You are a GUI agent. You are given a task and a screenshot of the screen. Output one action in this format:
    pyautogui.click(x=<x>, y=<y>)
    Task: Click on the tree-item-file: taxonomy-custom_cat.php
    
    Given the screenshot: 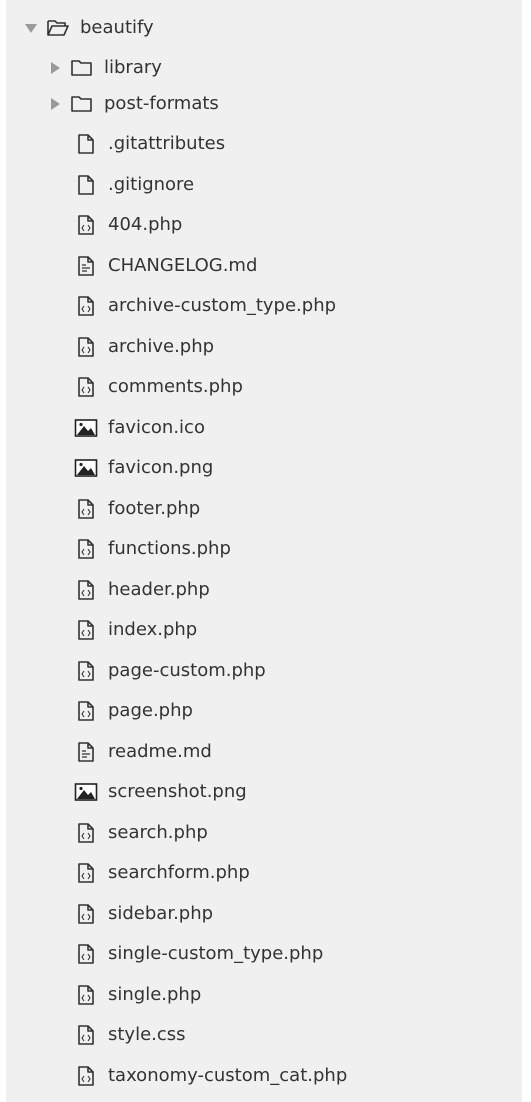 What is the action you would take?
    pyautogui.click(x=210, y=1076)
    